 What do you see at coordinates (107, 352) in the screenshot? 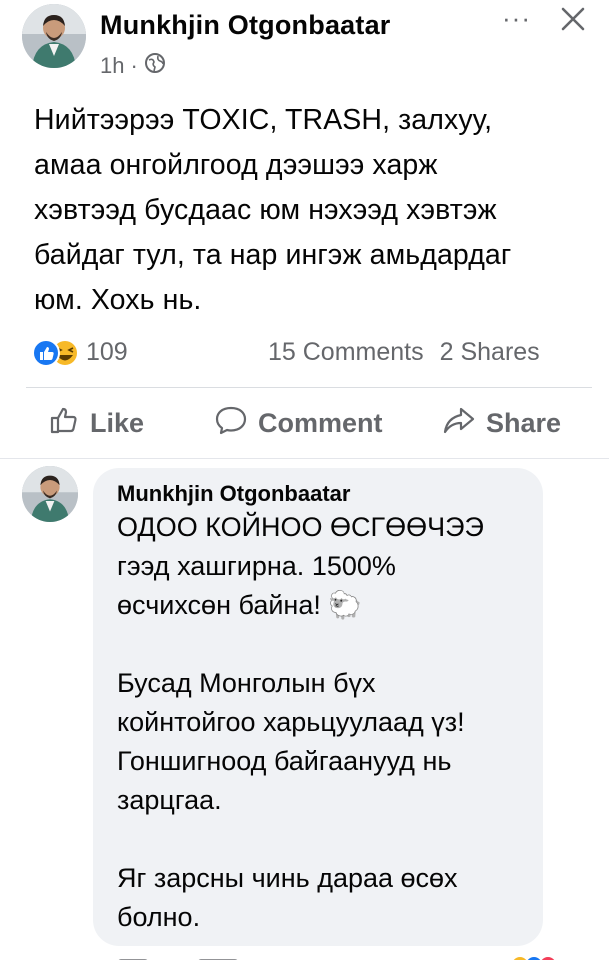
I see `reaction-count: 109` at bounding box center [107, 352].